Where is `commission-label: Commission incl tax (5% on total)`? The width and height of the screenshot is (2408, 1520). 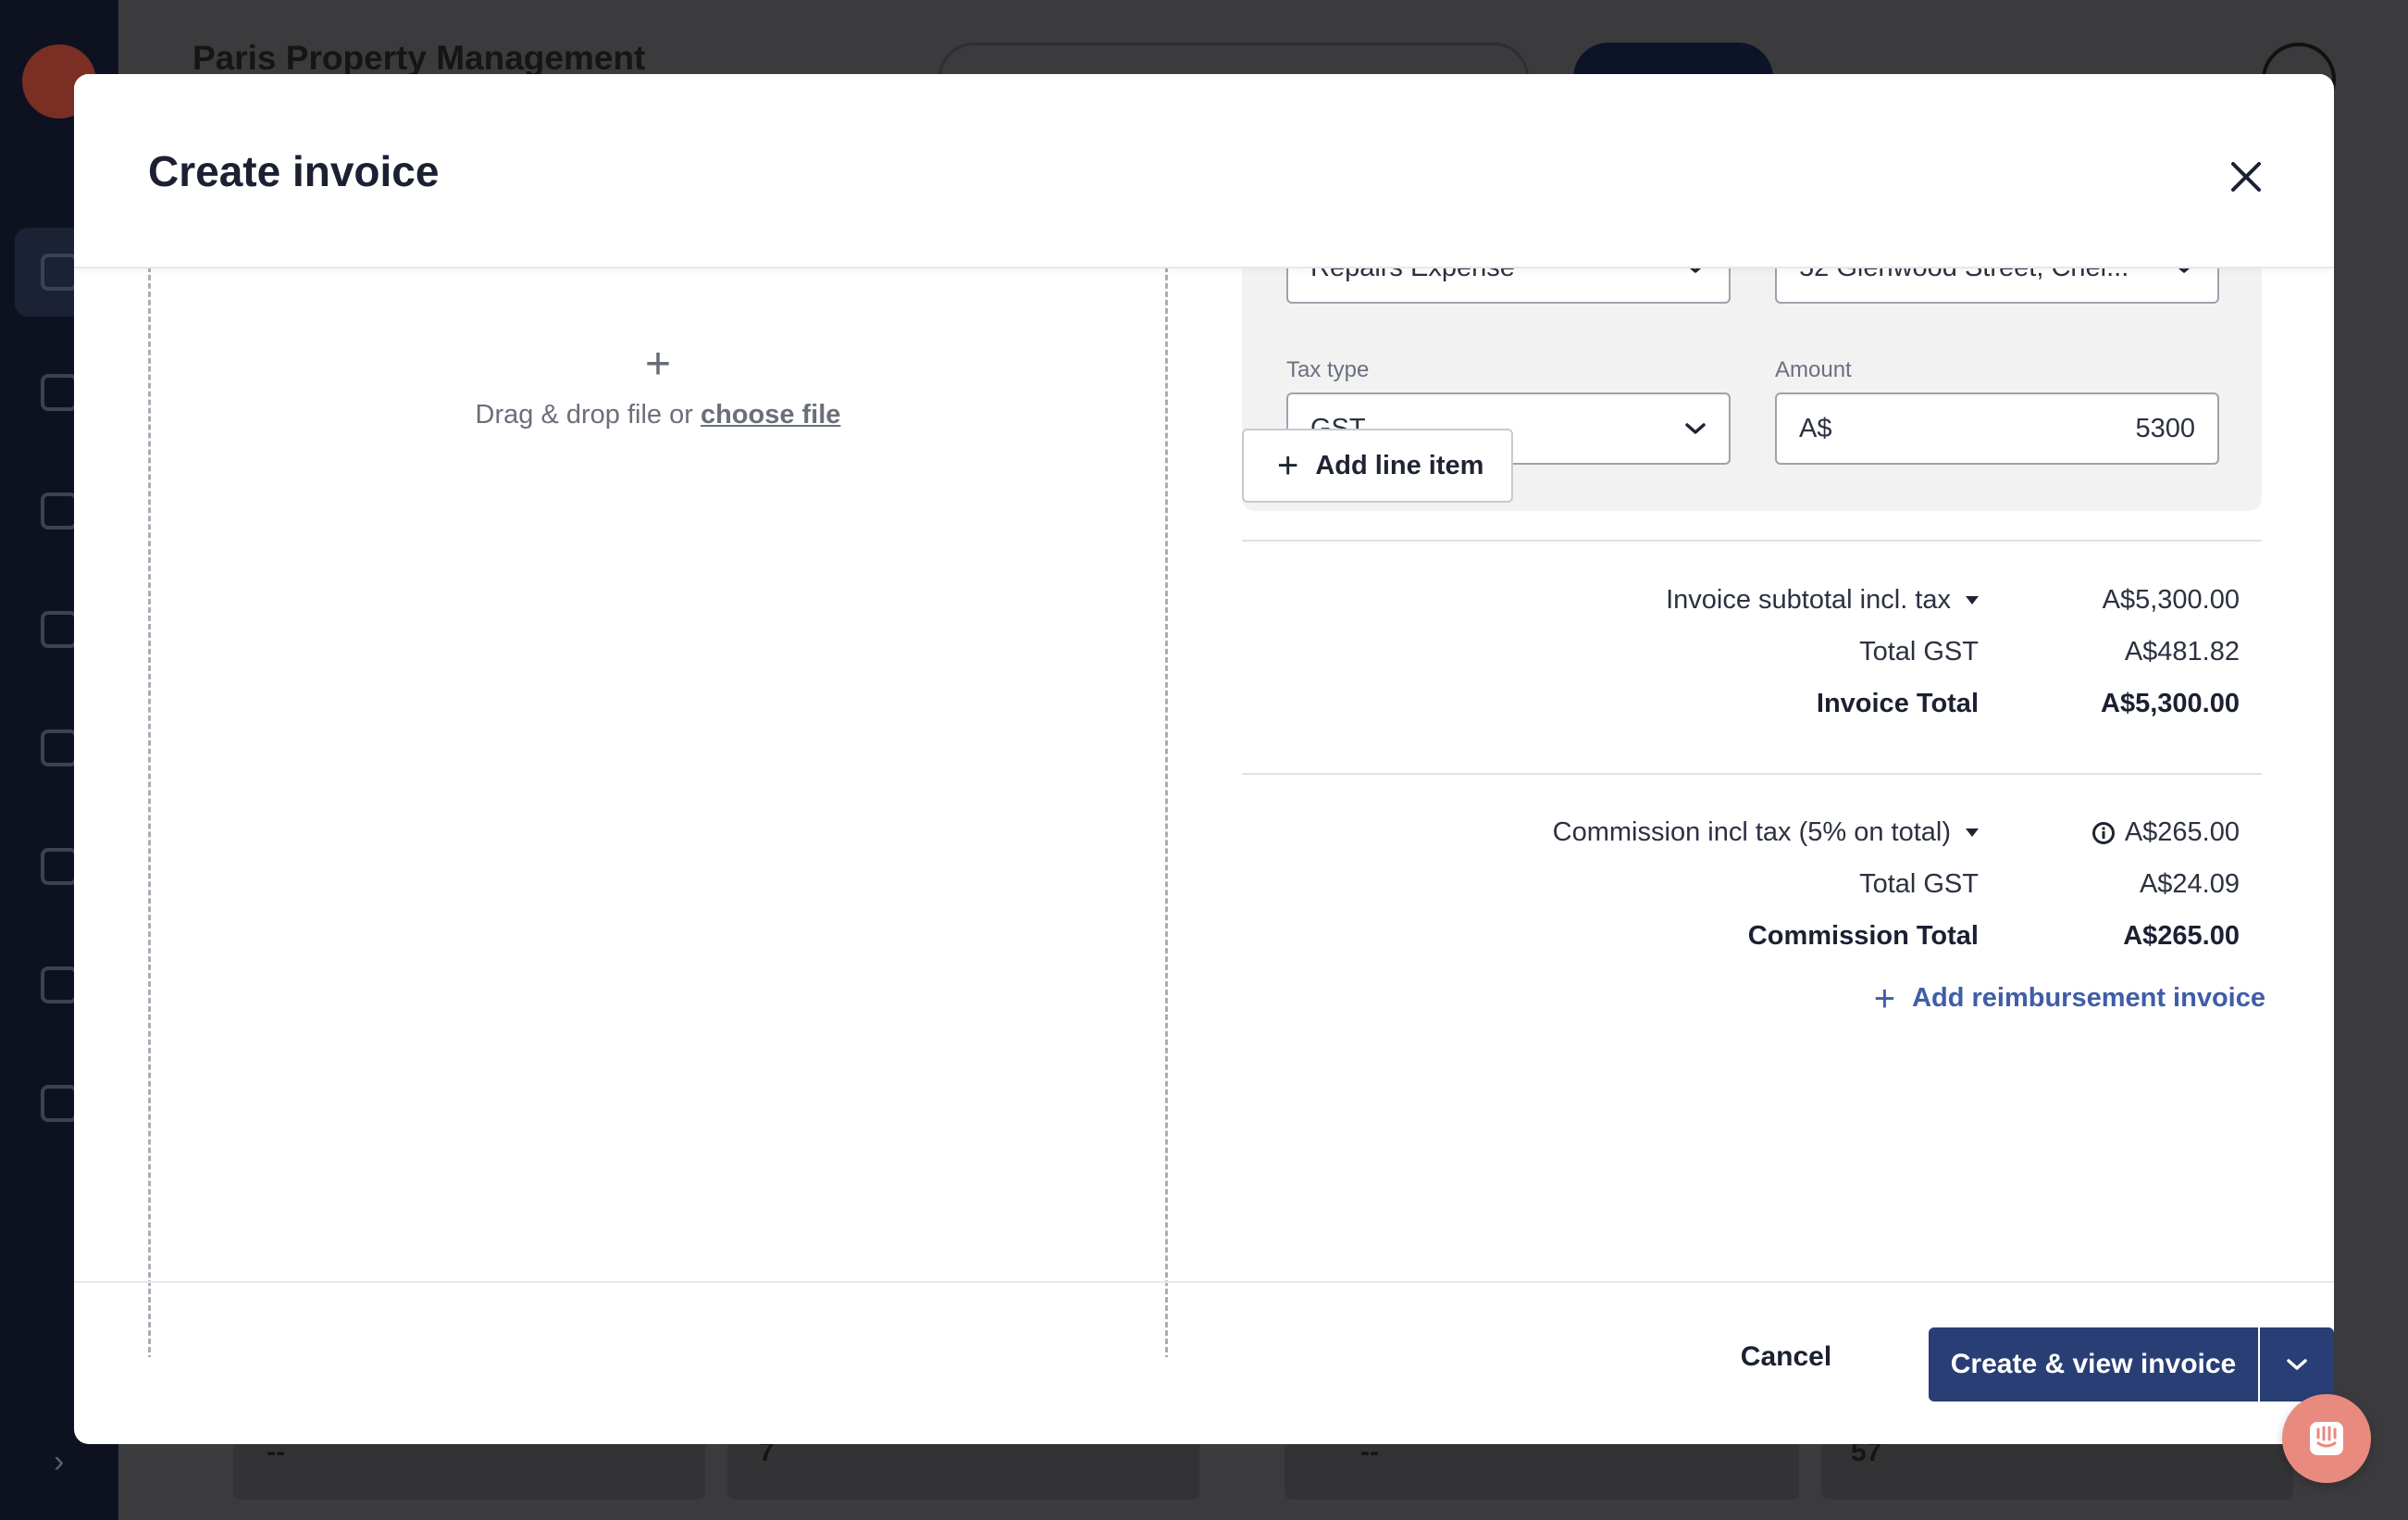
commission-label: Commission incl tax (5% on total) is located at coordinates (1751, 832).